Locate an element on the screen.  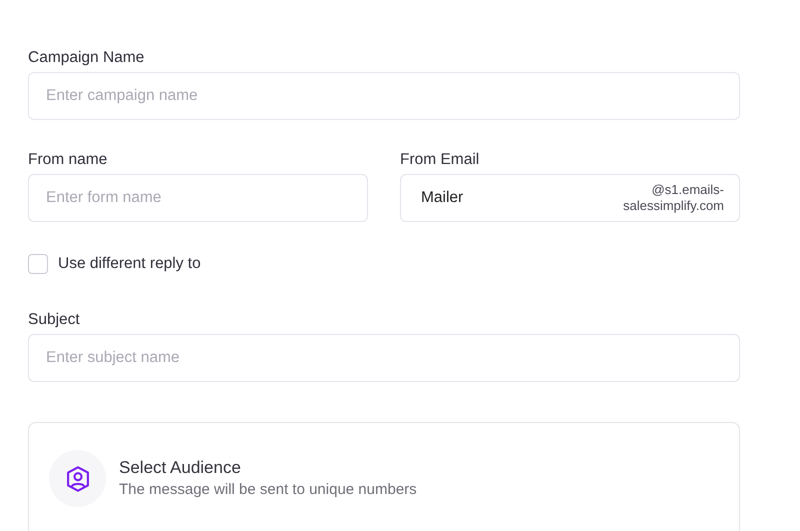
from-name-field: Enter form name is located at coordinates (198, 198).